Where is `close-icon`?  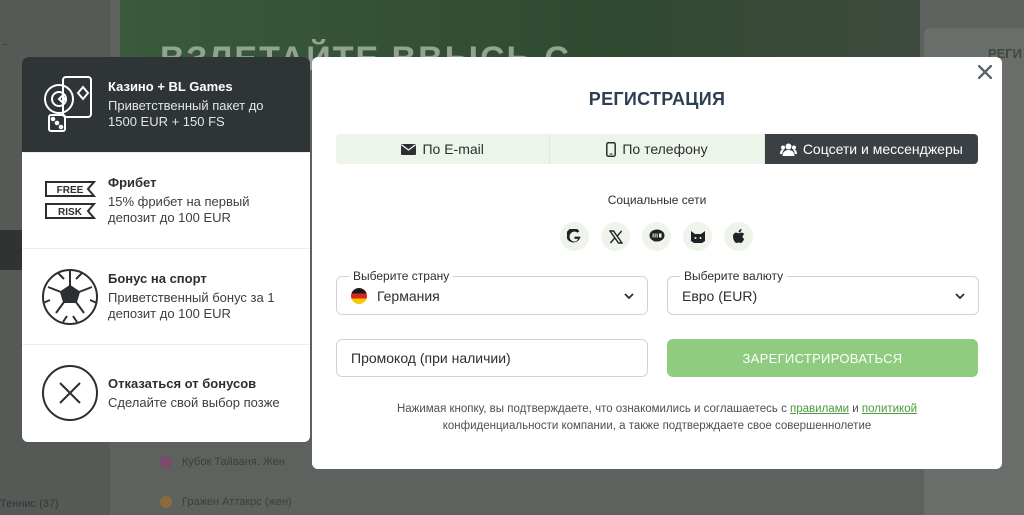 close-icon is located at coordinates (985, 72).